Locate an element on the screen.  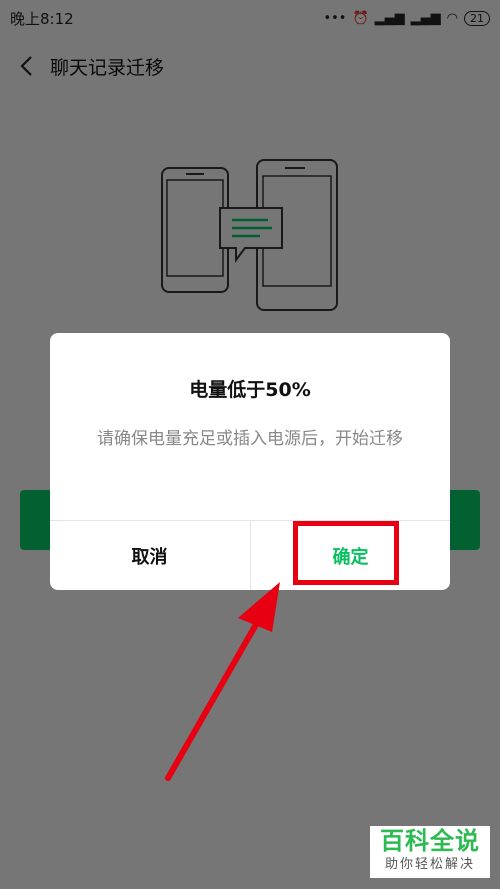
dialog-title: 电量低于50% is located at coordinates (250, 390).